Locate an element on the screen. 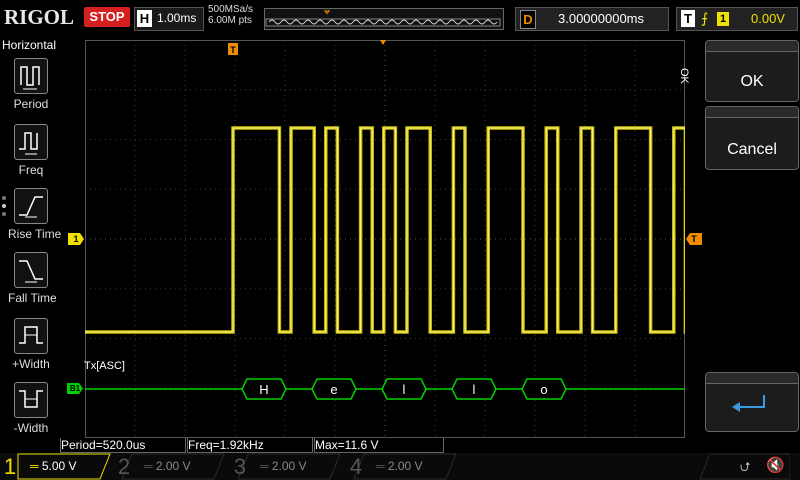 The height and width of the screenshot is (480, 800). enter-icon is located at coordinates (748, 403).